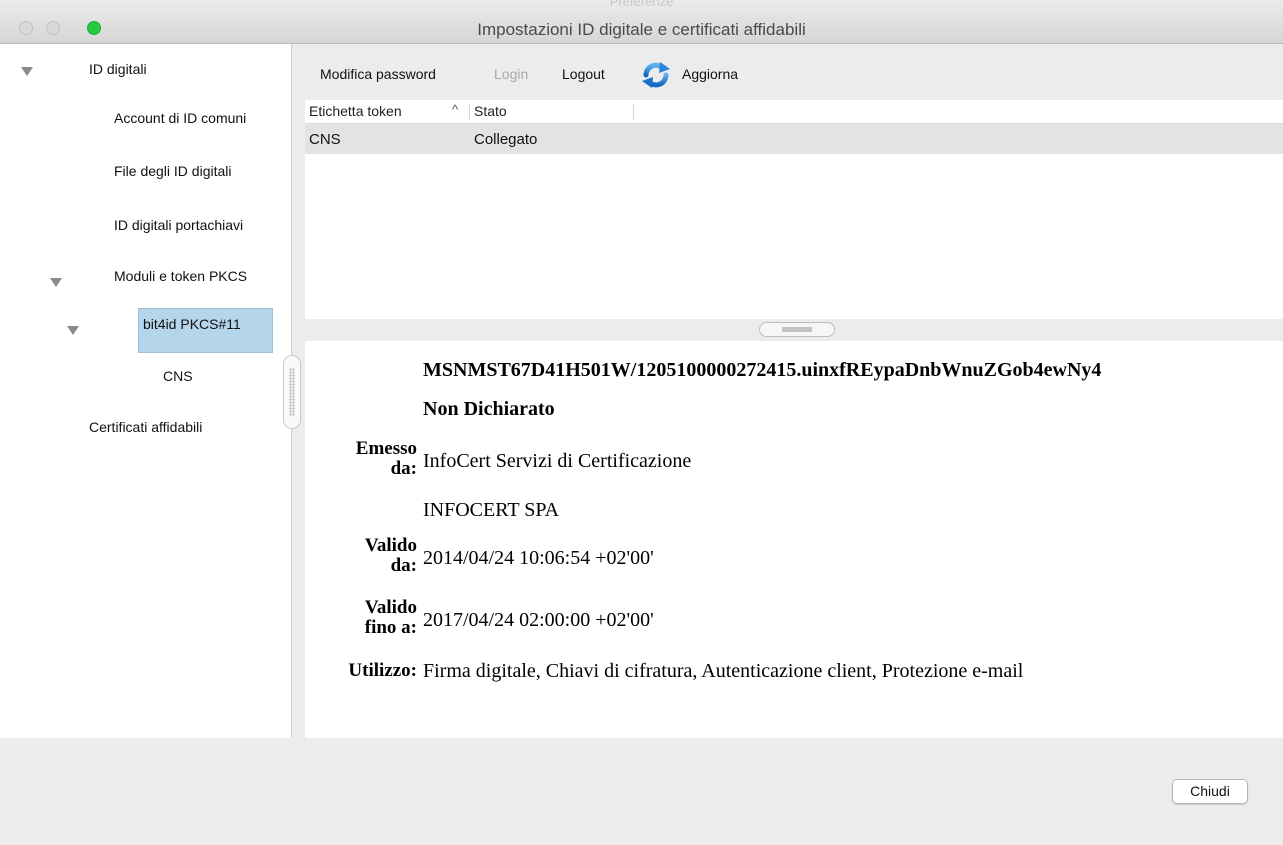 This screenshot has height=845, width=1283. What do you see at coordinates (118, 69) in the screenshot?
I see `sidebar-item-id-digitali: ID digitali` at bounding box center [118, 69].